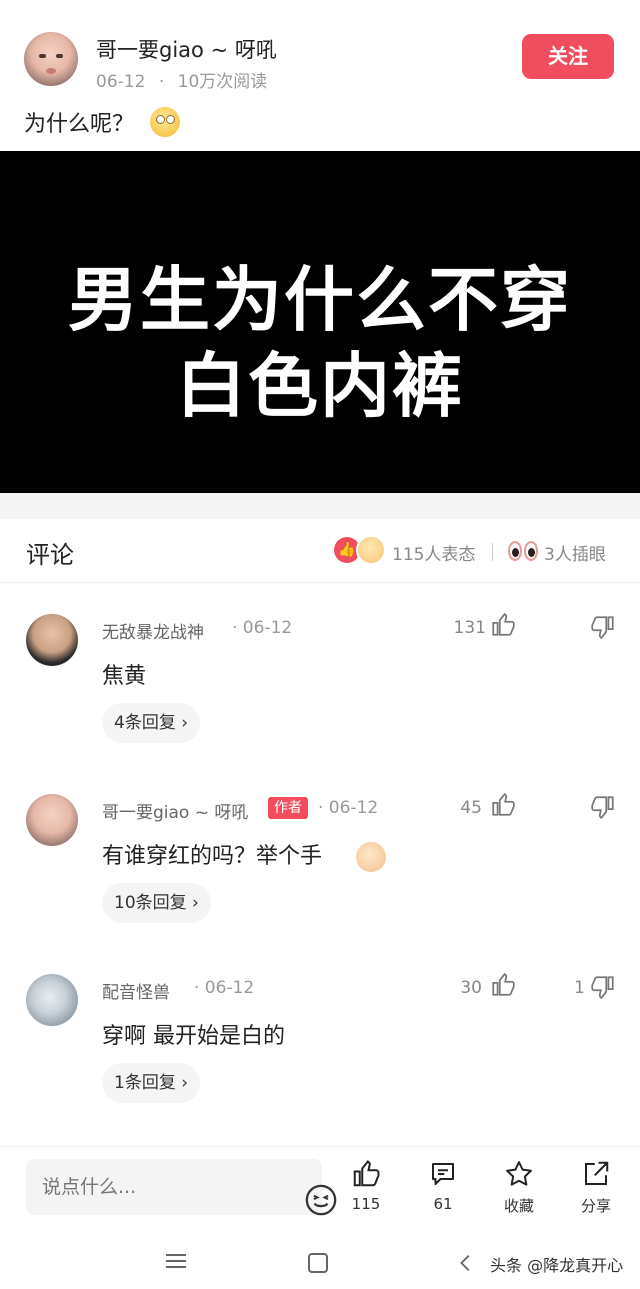 This screenshot has height=1289, width=640. Describe the element at coordinates (443, 1174) in the screenshot. I see `comment-icon` at that location.